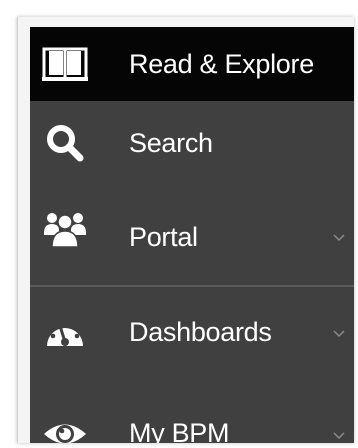 The height and width of the screenshot is (448, 358). What do you see at coordinates (65, 64) in the screenshot?
I see `book-icon` at bounding box center [65, 64].